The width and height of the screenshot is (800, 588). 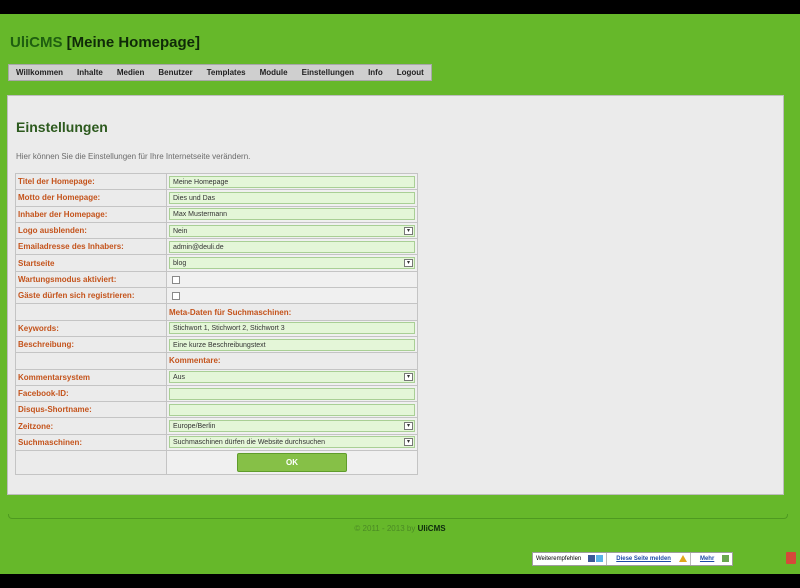 I want to click on form-row: Inhaber der Homepage: Max Mustermann, so click(x=216, y=214).